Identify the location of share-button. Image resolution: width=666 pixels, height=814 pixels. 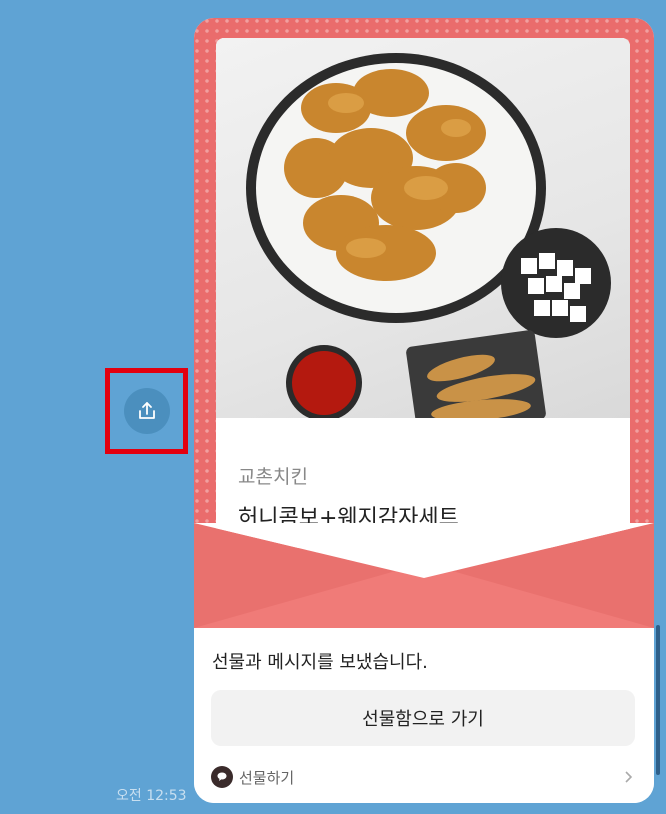
(147, 411).